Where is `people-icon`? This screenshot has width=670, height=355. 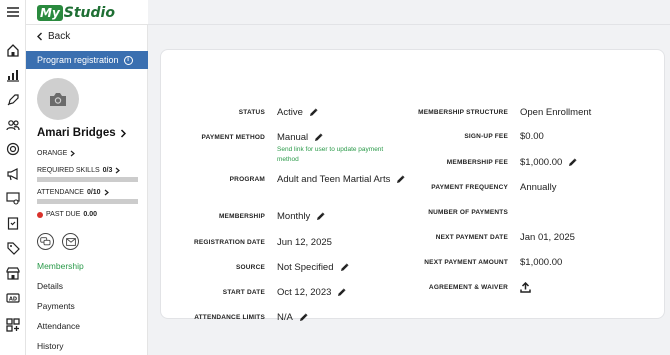
people-icon is located at coordinates (13, 125).